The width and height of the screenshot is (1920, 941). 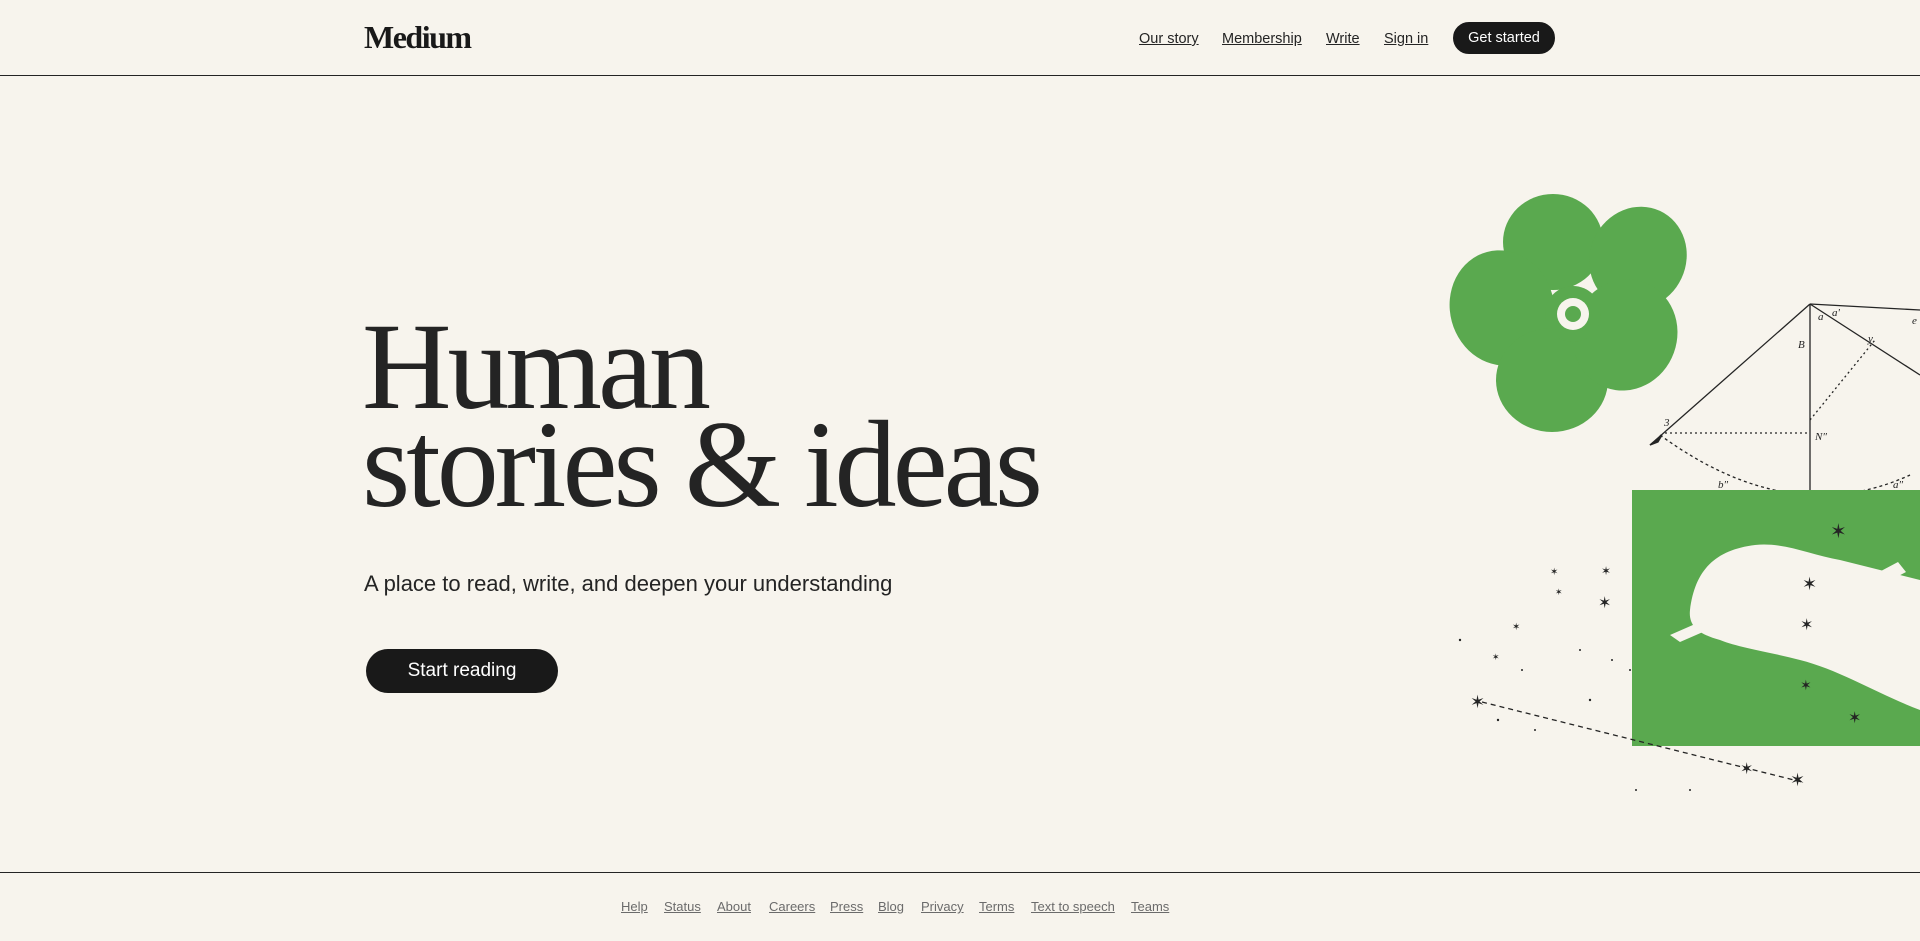 What do you see at coordinates (1150, 906) in the screenshot?
I see `footer-link-teams: Teams` at bounding box center [1150, 906].